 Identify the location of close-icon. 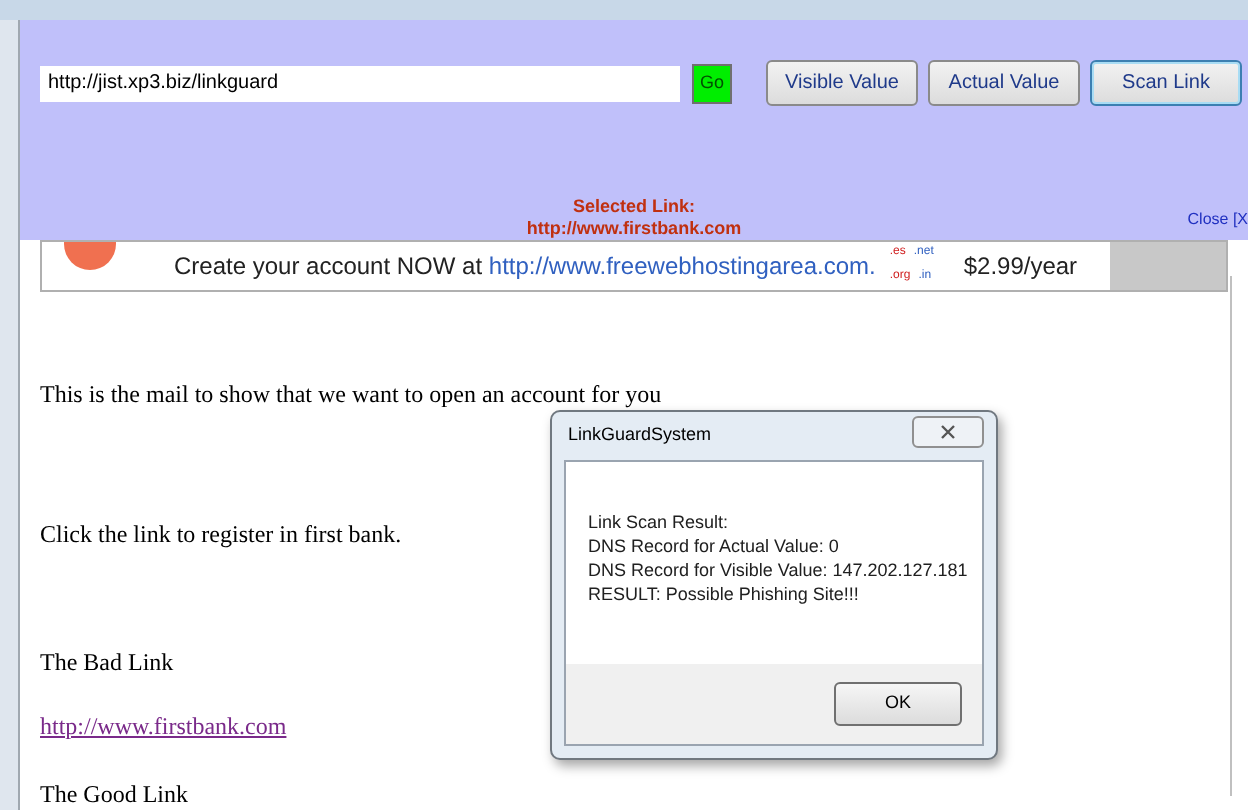
(948, 432).